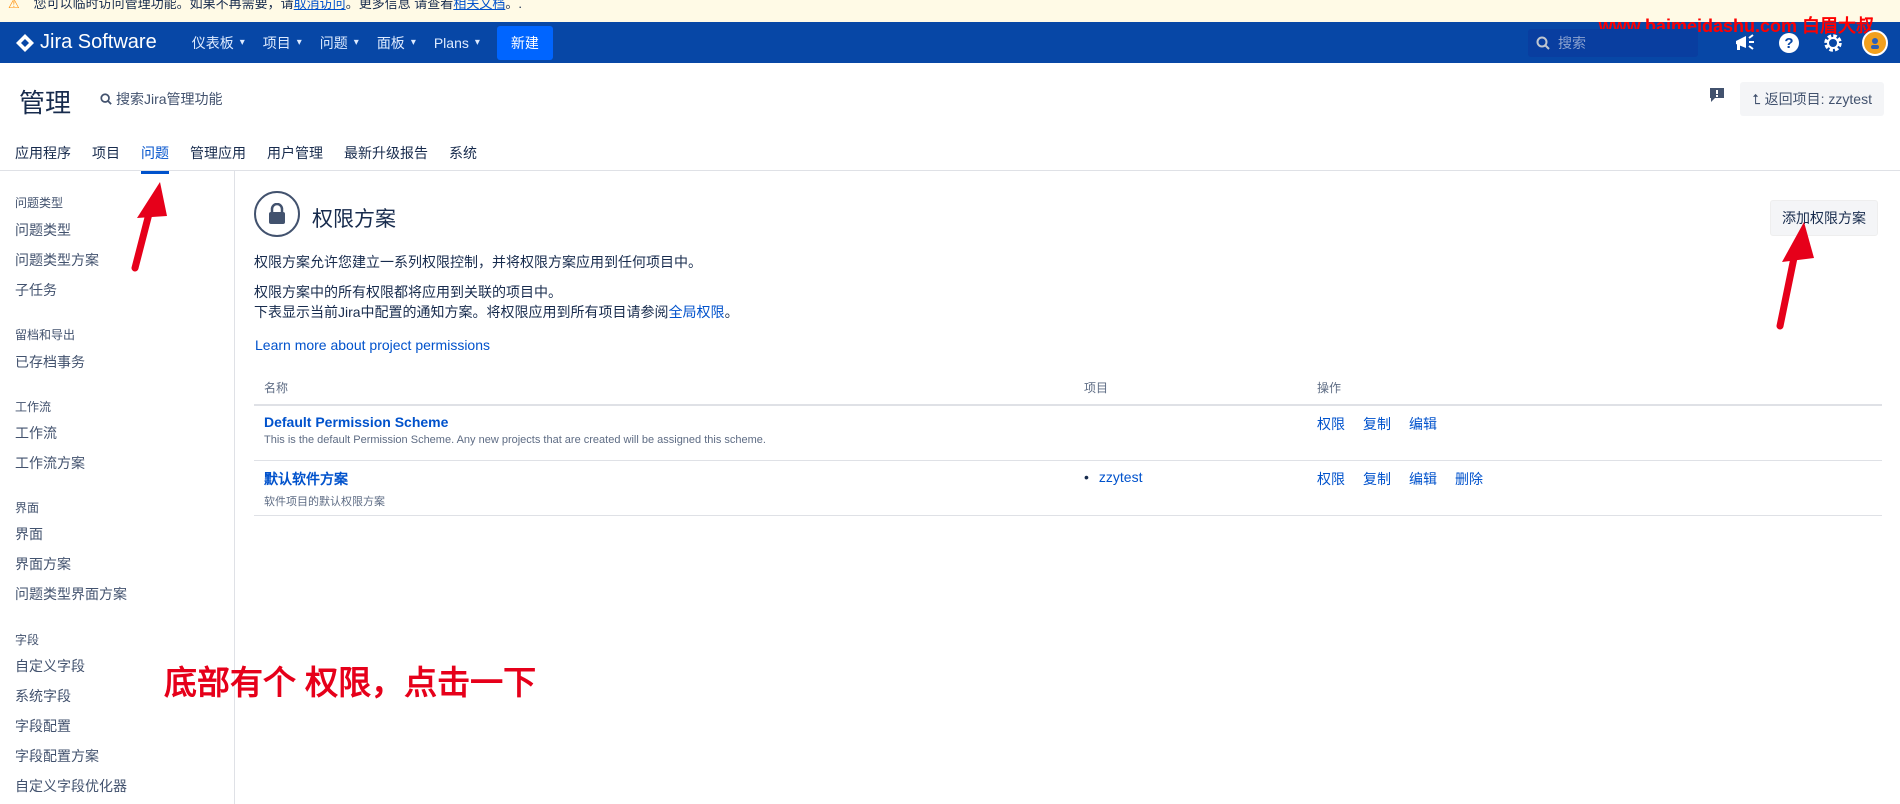  Describe the element at coordinates (36, 433) in the screenshot. I see `sidebar-item-workflows: 工作流` at that location.